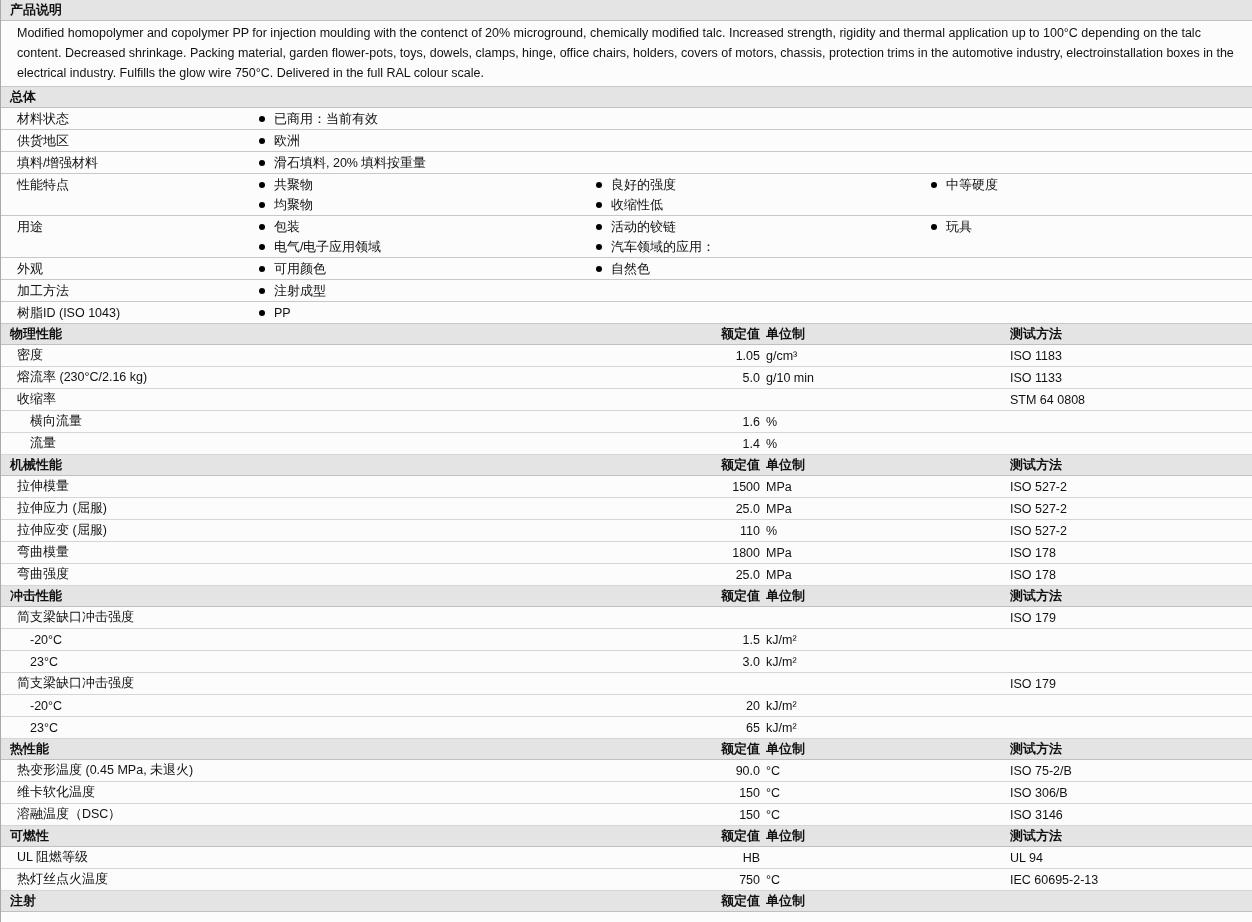  I want to click on property-label: 填料/增强材料, so click(58, 163).